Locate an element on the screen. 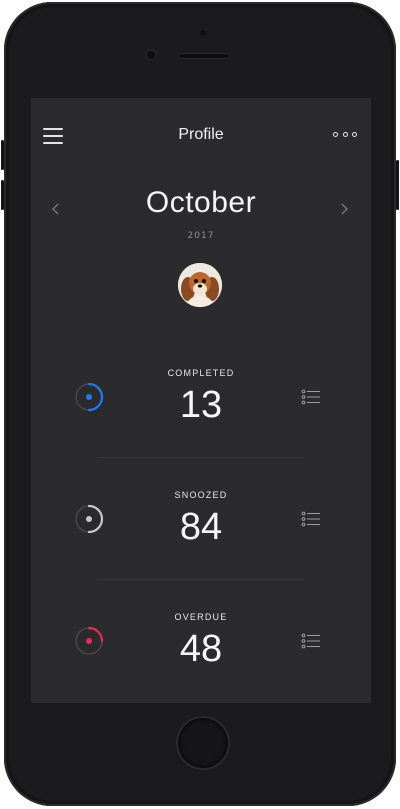 The width and height of the screenshot is (400, 809). month-label: October is located at coordinates (201, 202).